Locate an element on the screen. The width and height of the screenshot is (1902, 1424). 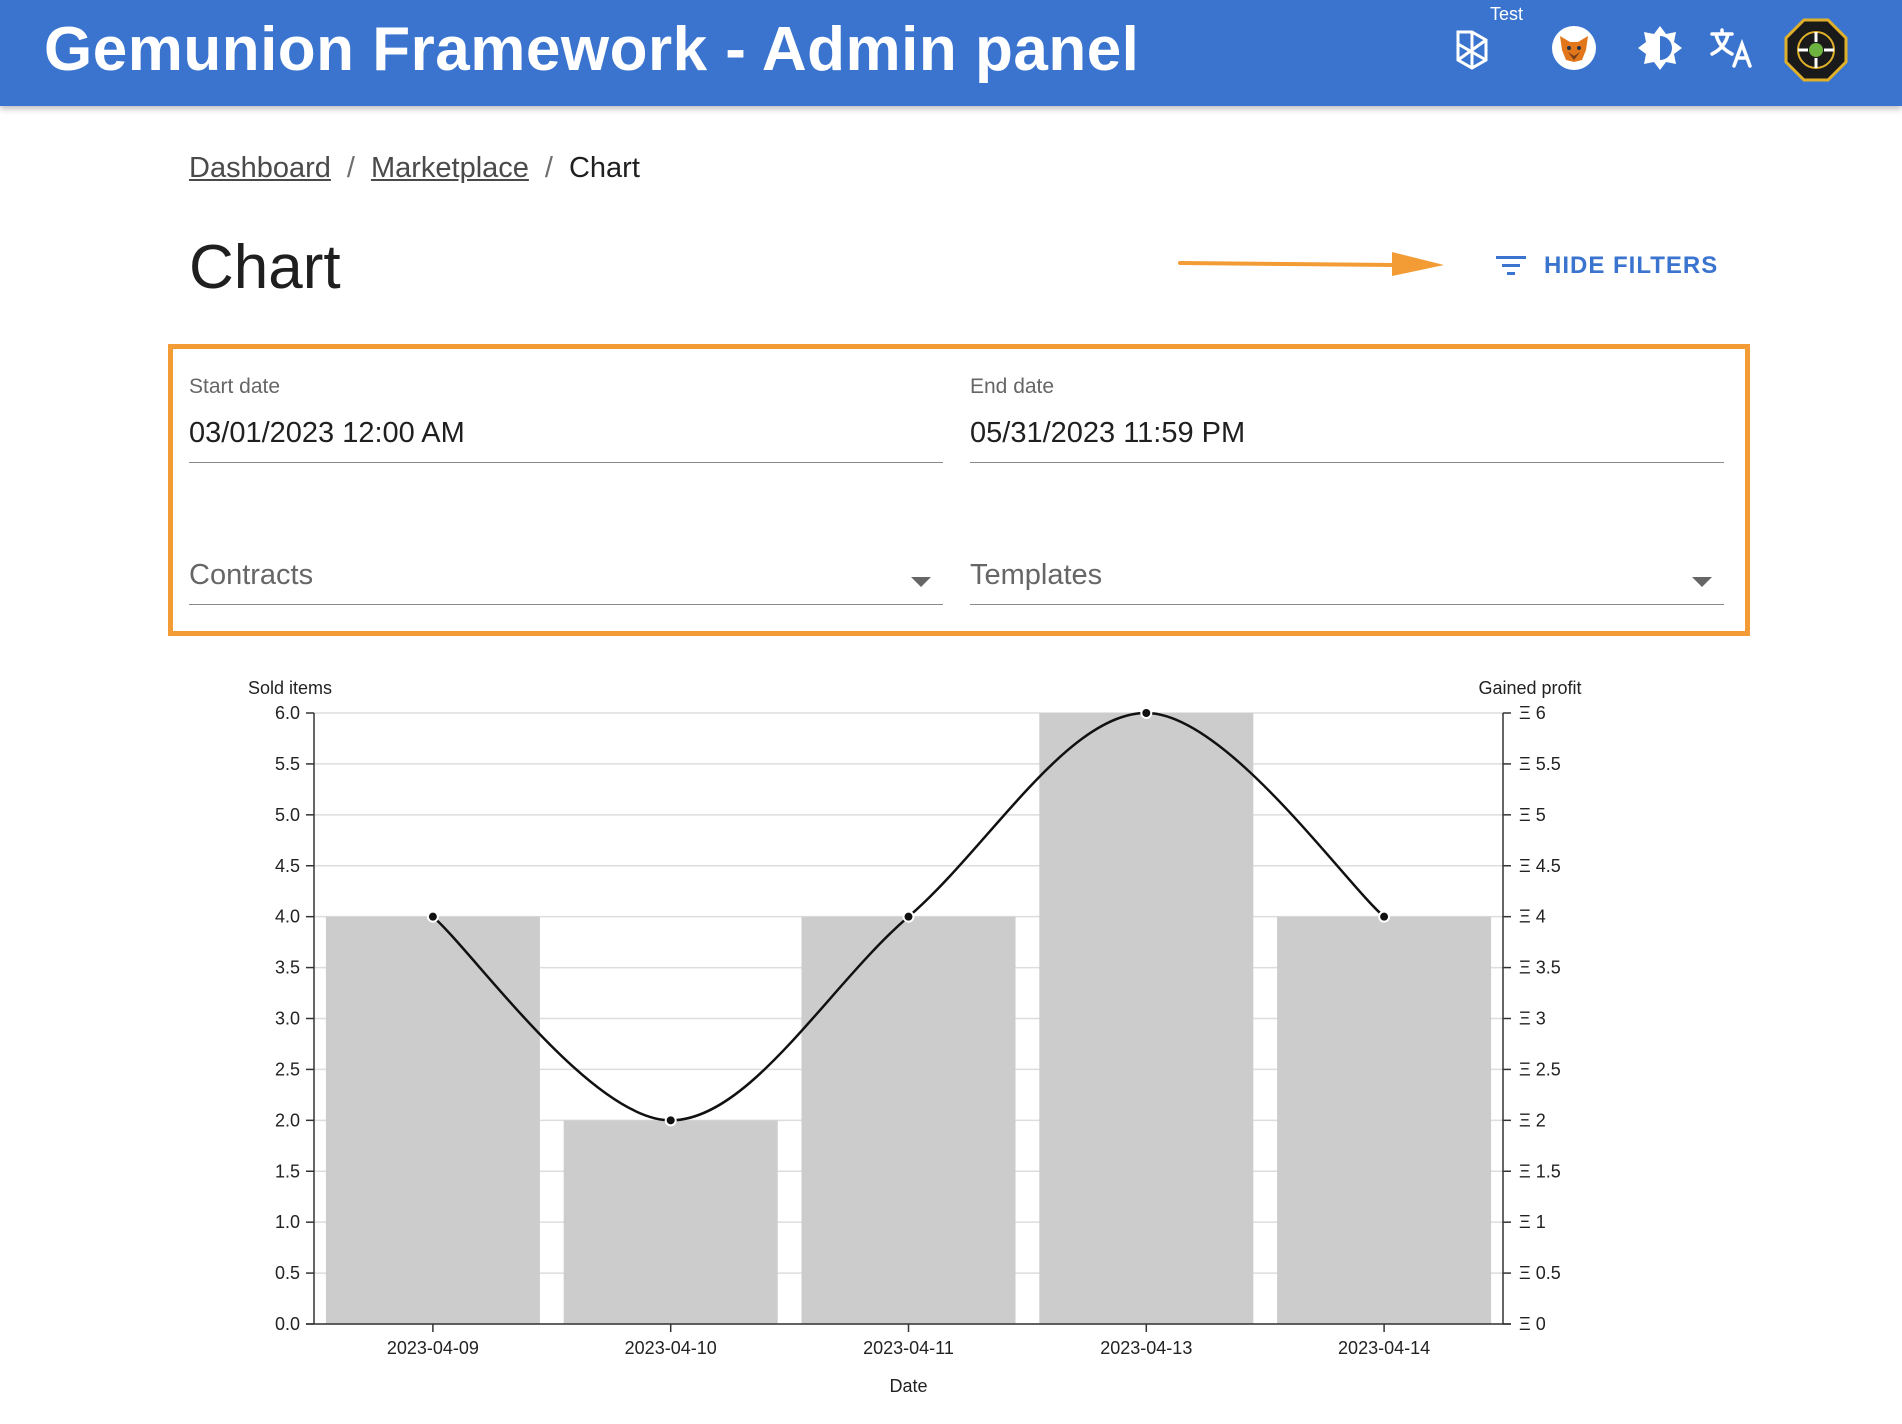
y-tick-label: 2.0 is located at coordinates (287, 1120).